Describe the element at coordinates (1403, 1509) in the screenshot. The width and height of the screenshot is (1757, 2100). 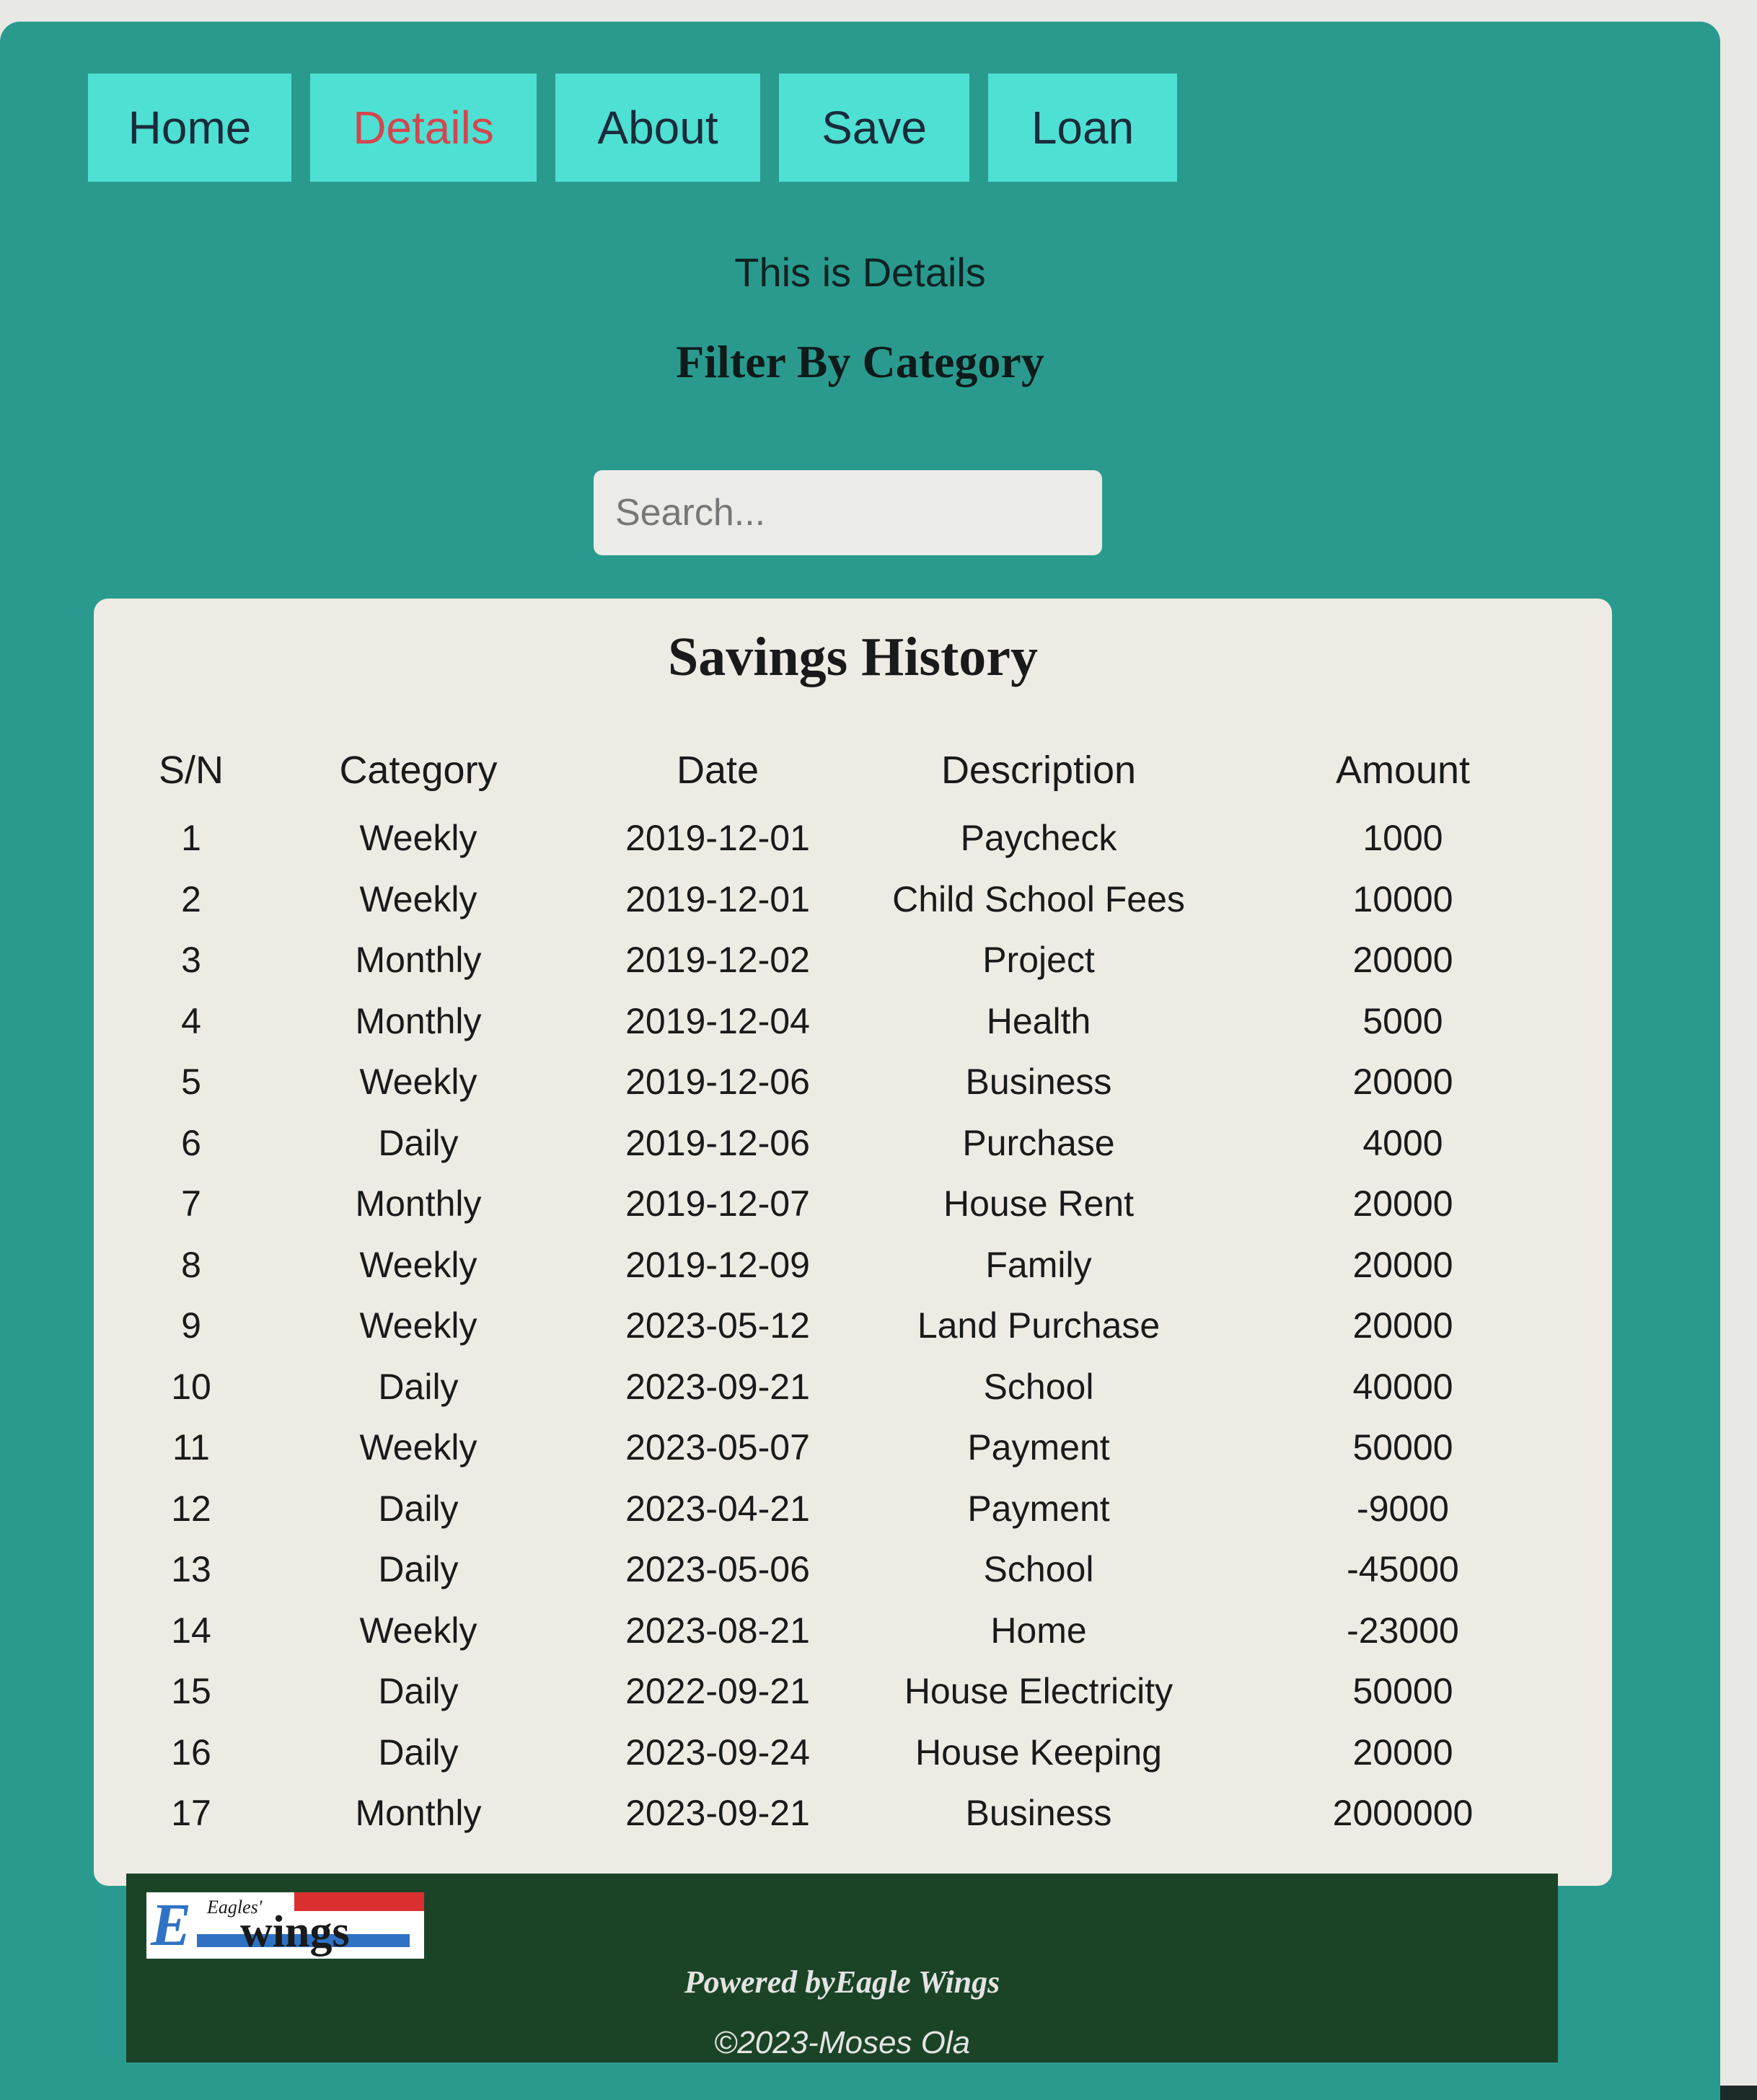
I see `cell-amount: -9000` at that location.